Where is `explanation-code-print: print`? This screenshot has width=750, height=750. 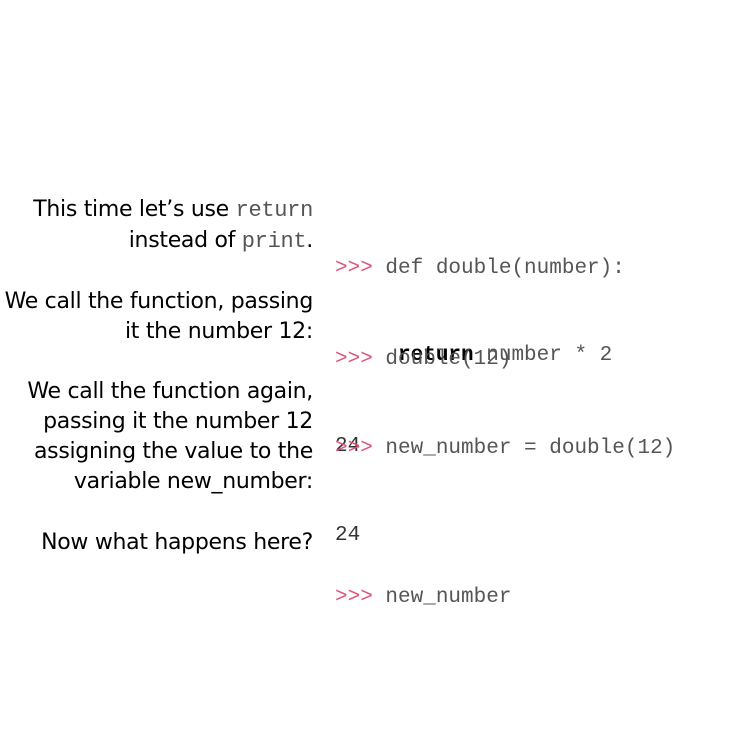
explanation-code-print: print is located at coordinates (274, 241).